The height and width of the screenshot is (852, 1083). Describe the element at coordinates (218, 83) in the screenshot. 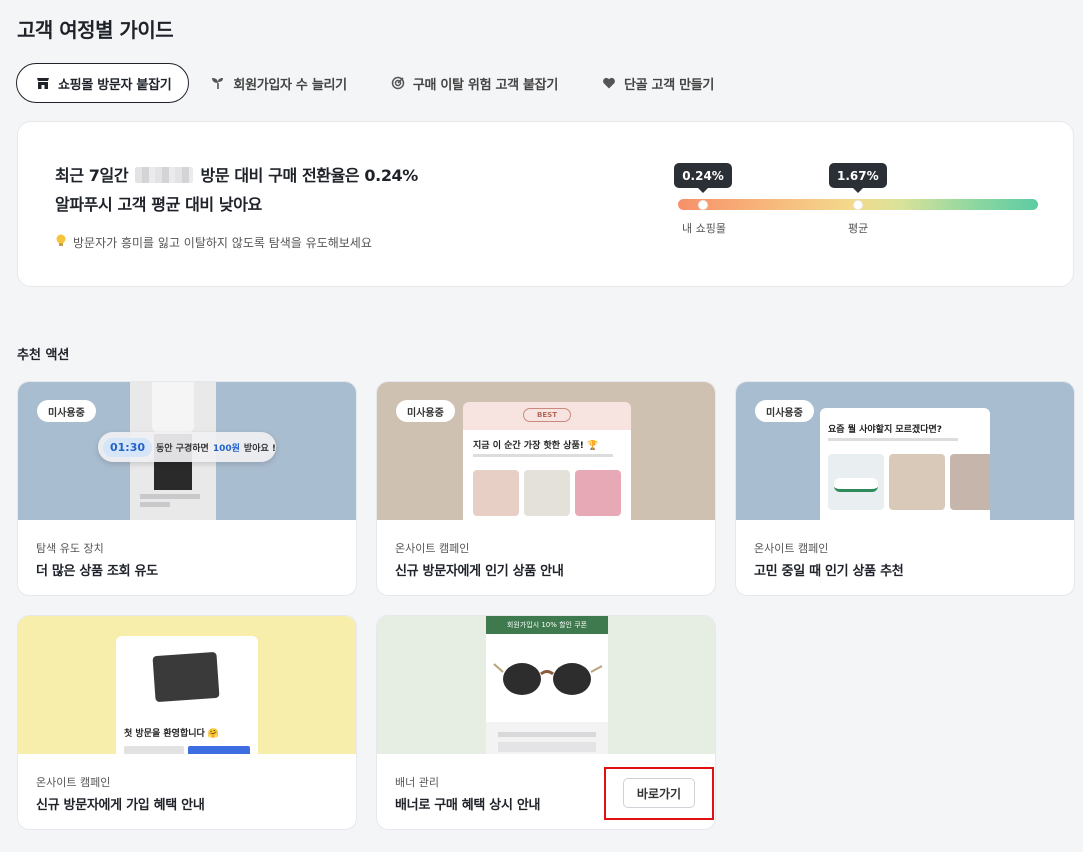

I see `sprout-icon` at that location.